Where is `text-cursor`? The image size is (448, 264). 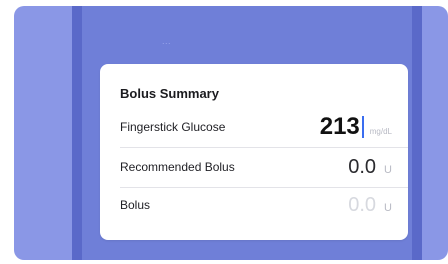 text-cursor is located at coordinates (362, 127).